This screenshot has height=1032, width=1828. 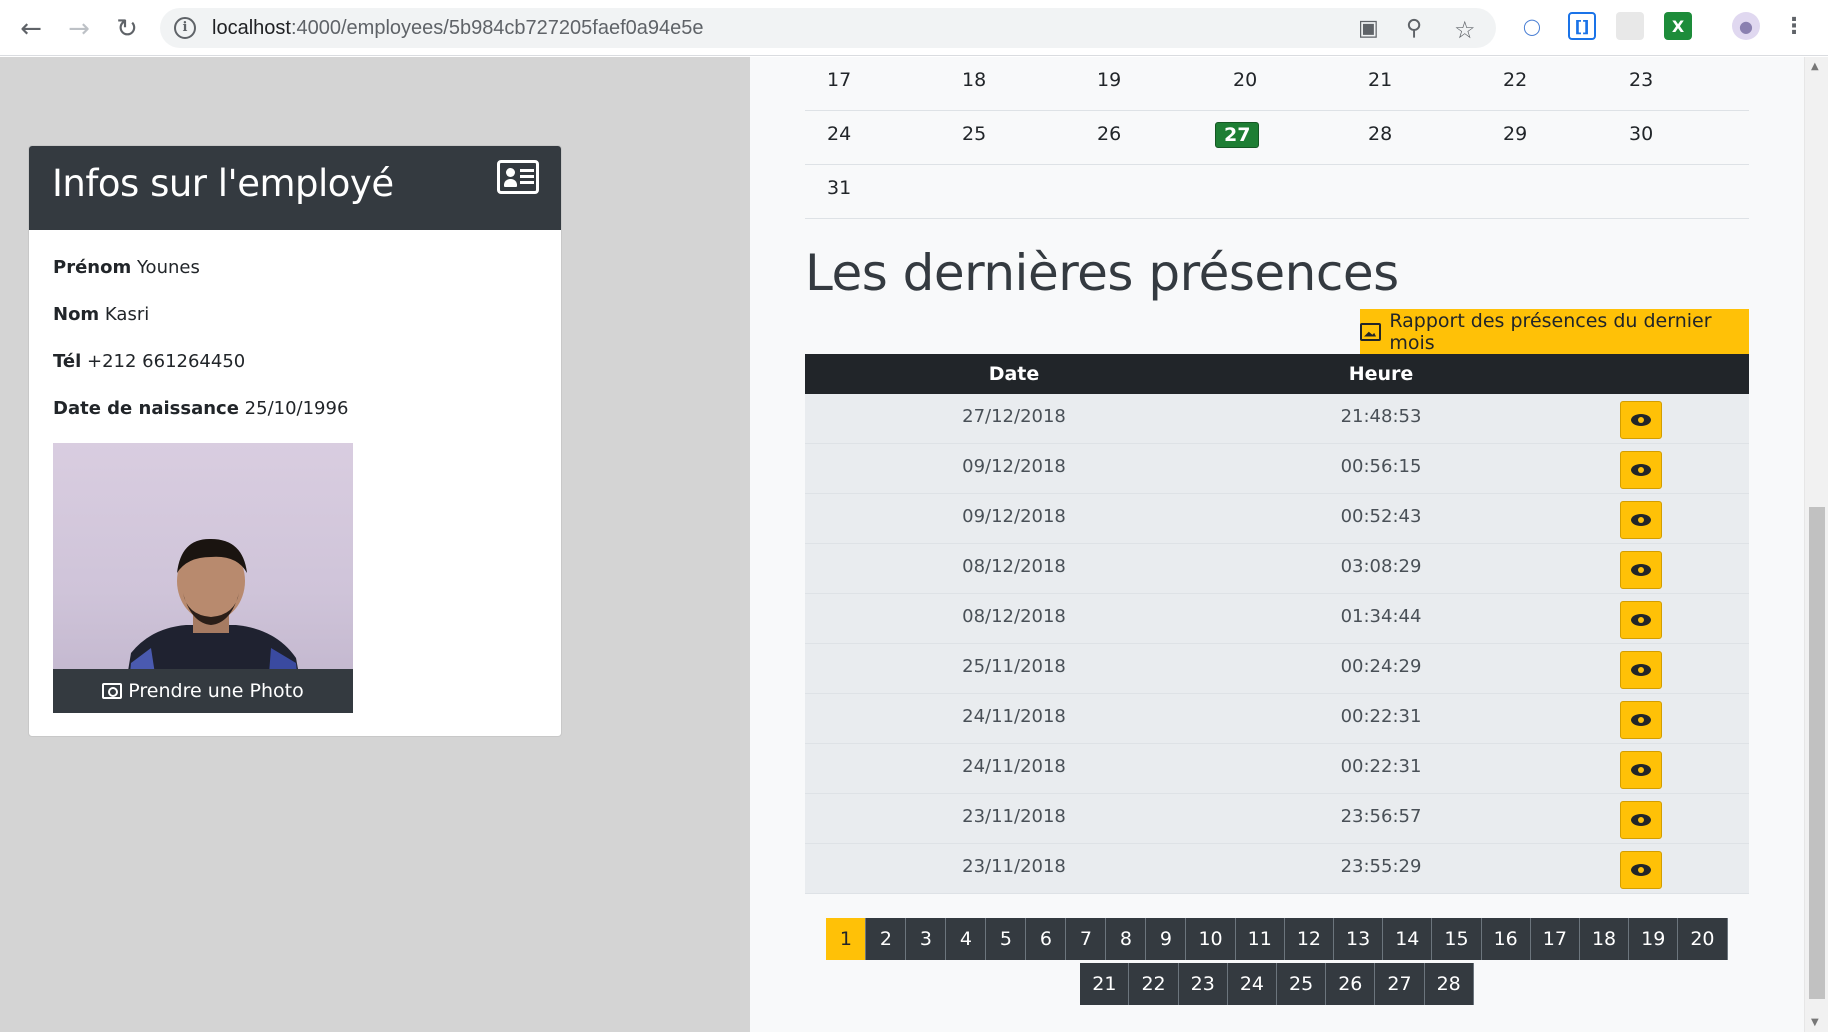 I want to click on calendar-day: 31, so click(x=839, y=188).